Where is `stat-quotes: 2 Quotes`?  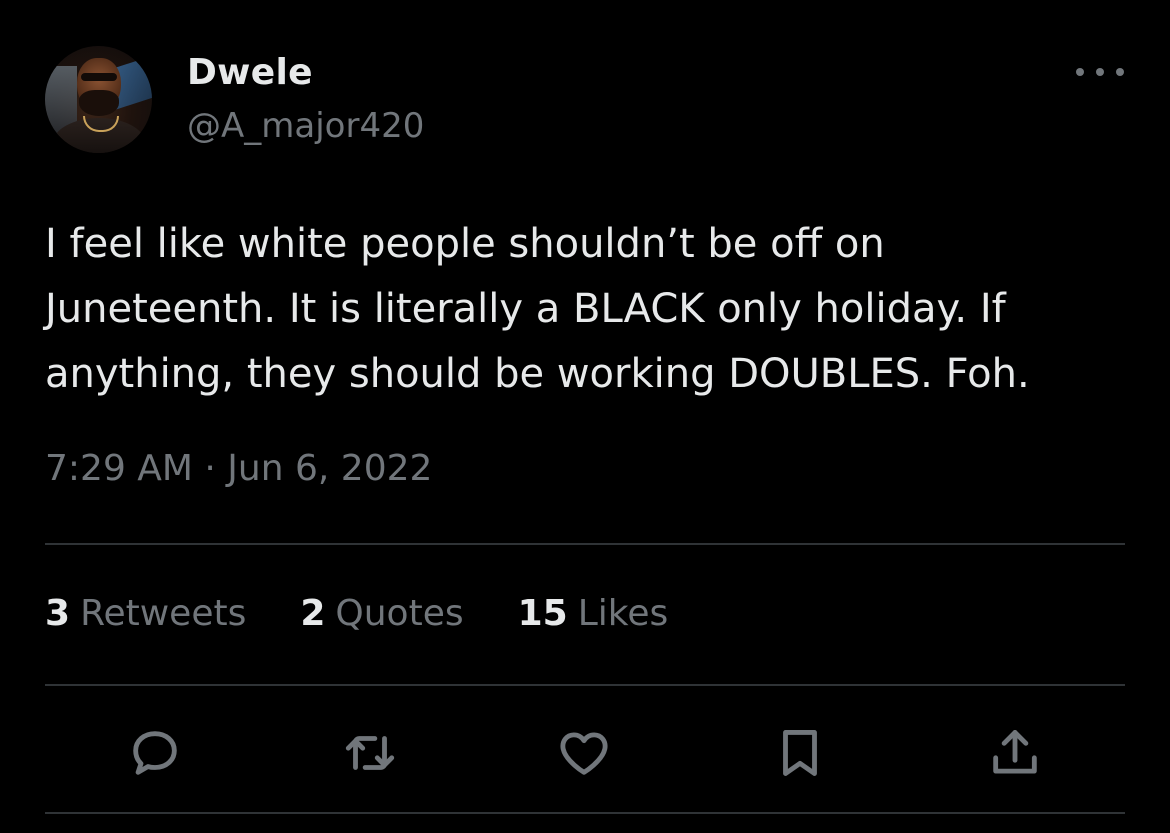
stat-quotes: 2 Quotes is located at coordinates (381, 613).